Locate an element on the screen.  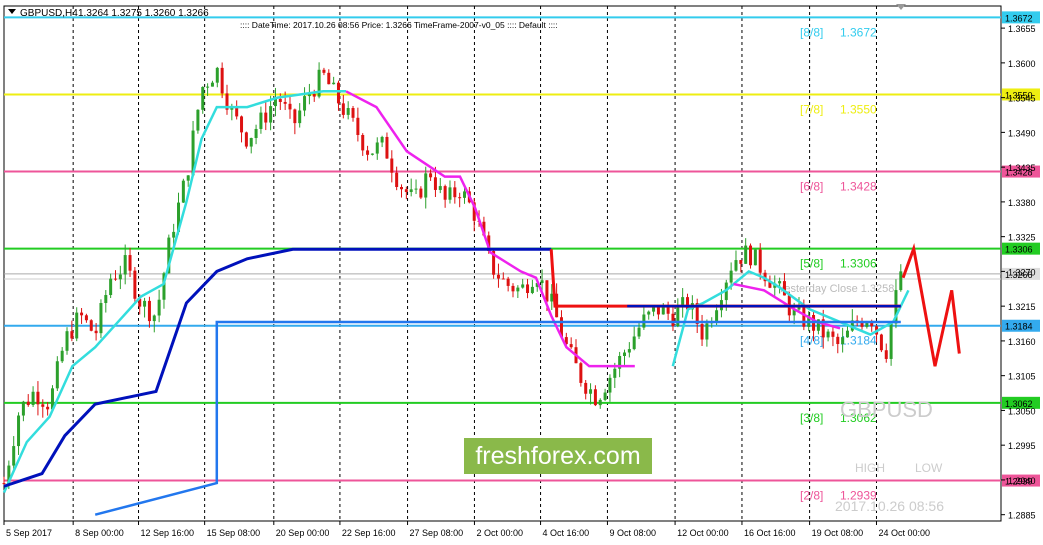
freshforex-banner: freshforex.com is located at coordinates (558, 456).